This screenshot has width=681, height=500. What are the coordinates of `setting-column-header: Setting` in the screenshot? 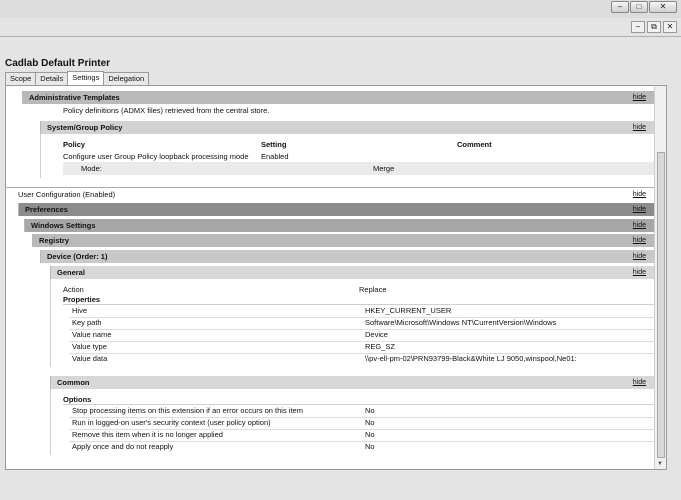 It's located at (274, 144).